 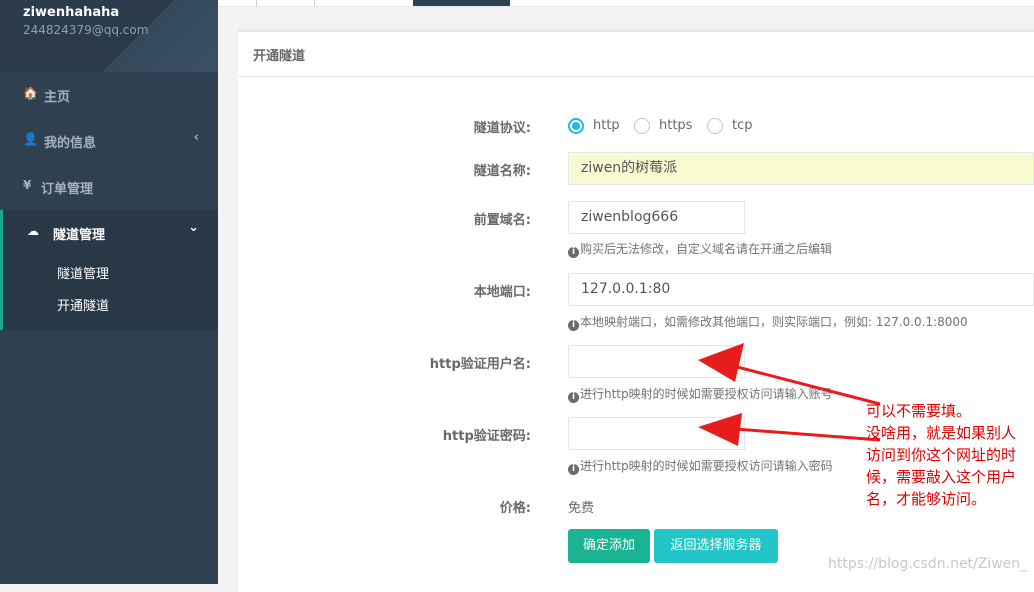 What do you see at coordinates (919, 411) in the screenshot?
I see `annotation-line: 可以不需要填。` at bounding box center [919, 411].